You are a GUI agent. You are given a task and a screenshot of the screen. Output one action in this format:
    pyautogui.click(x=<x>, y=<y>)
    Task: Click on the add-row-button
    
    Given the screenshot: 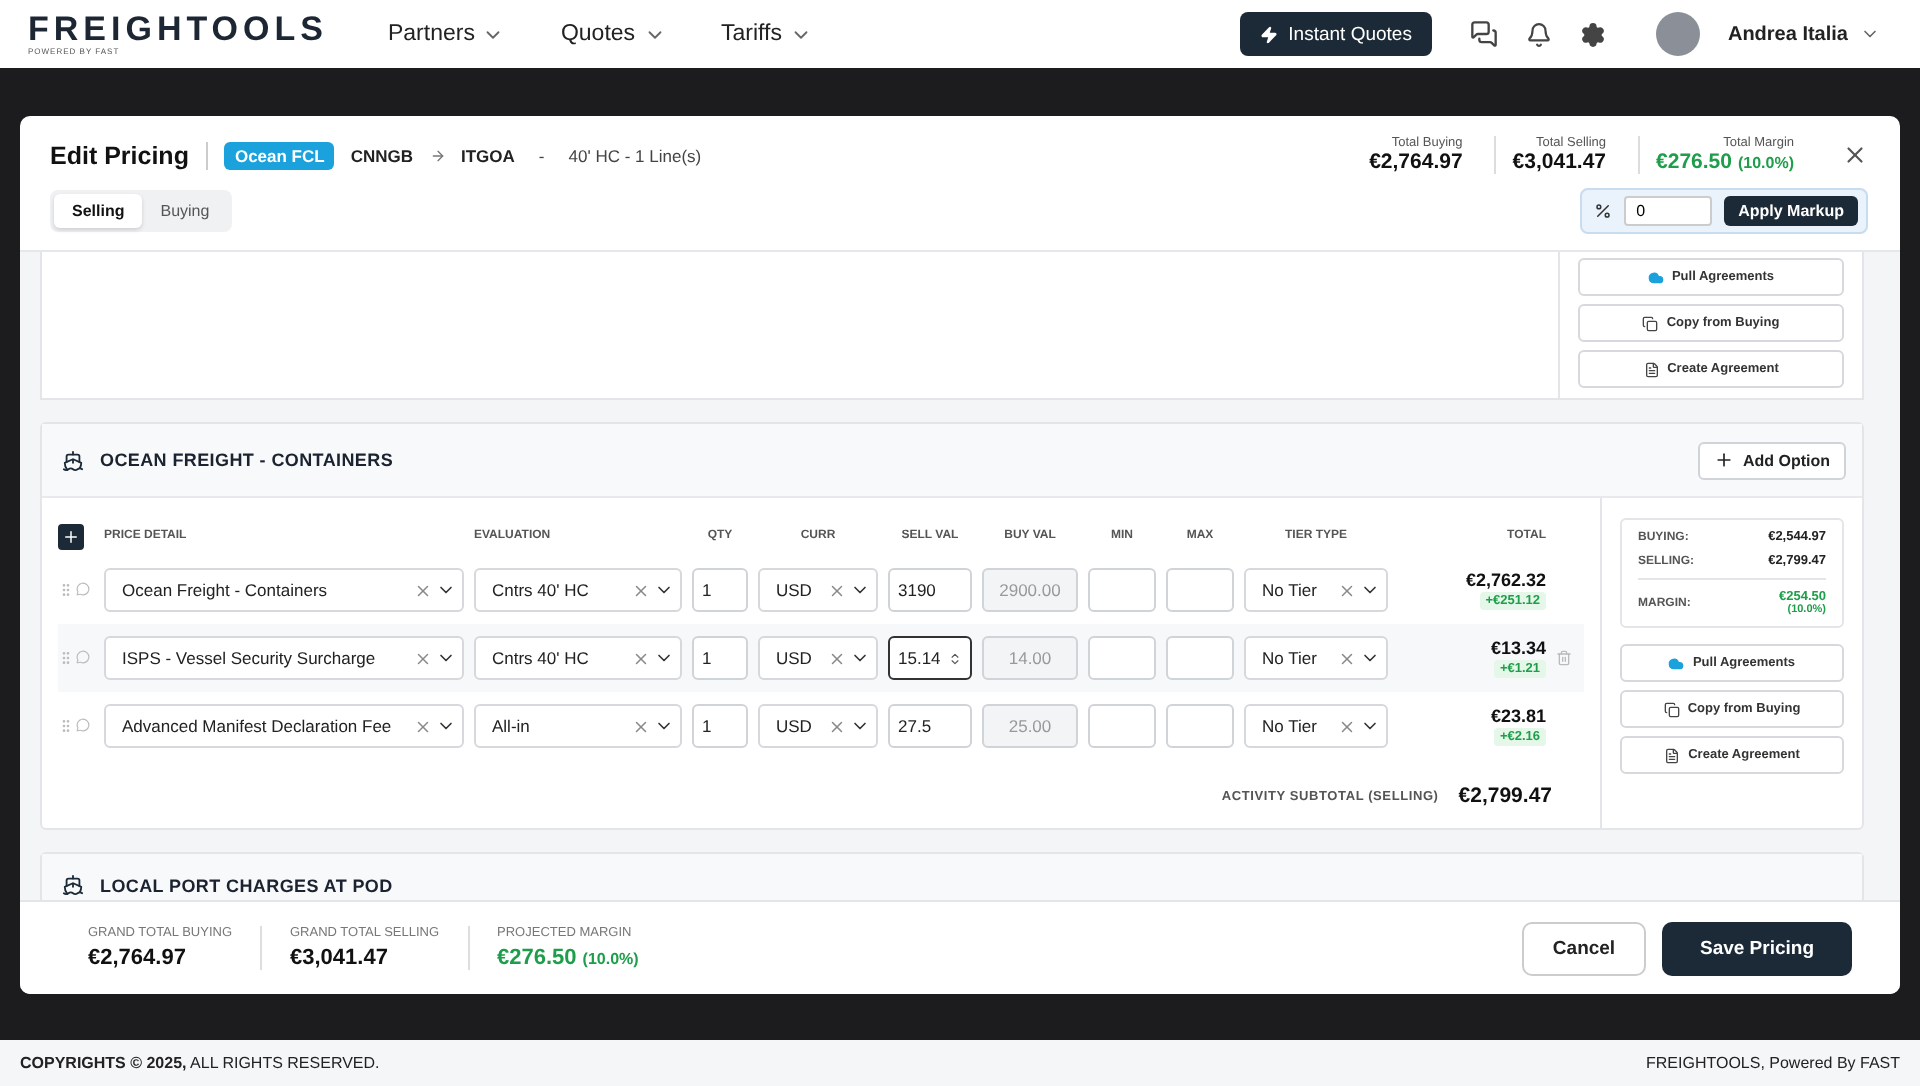 What is the action you would take?
    pyautogui.click(x=71, y=536)
    